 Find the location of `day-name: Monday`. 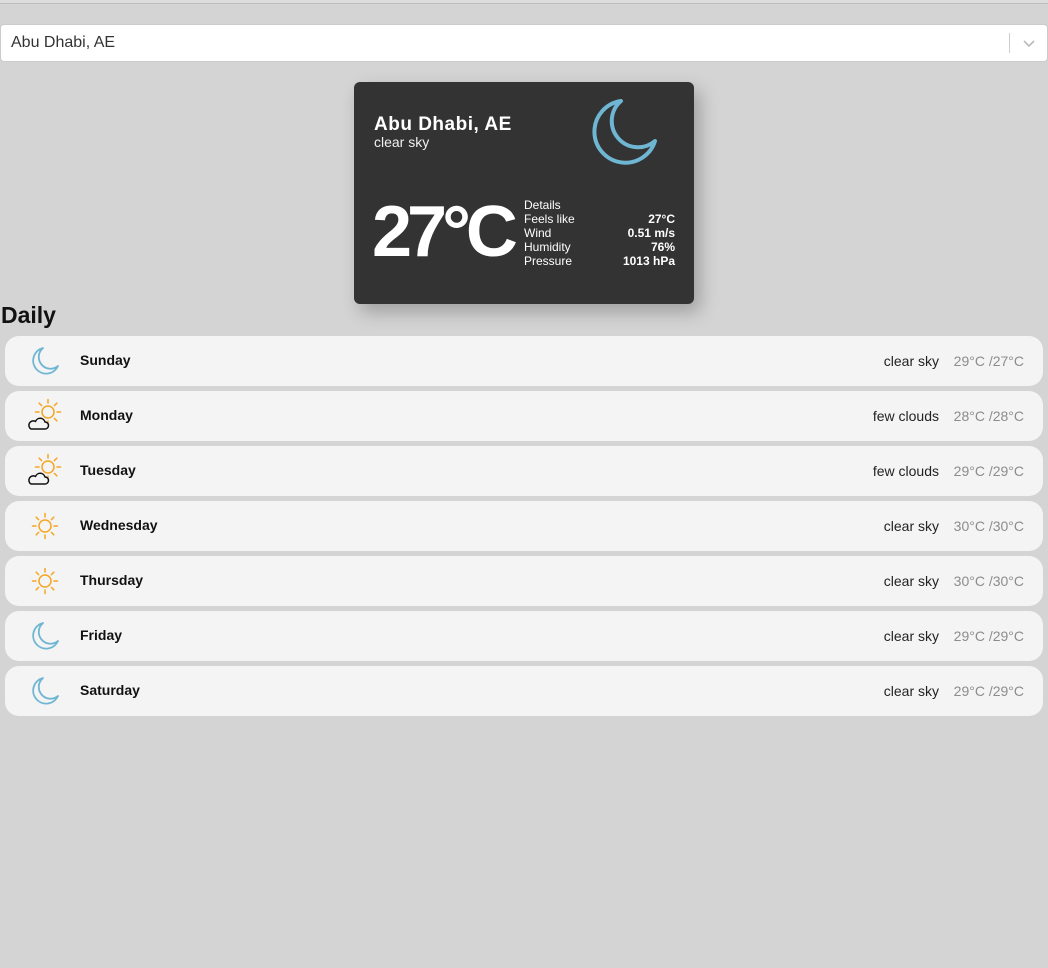

day-name: Monday is located at coordinates (106, 415).